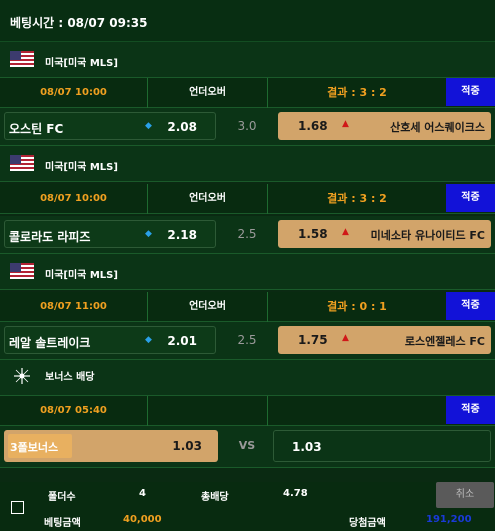 Image resolution: width=495 pixels, height=531 pixels. I want to click on bet-time-header: 베팅시간 : 08/07 09:35, so click(247, 21).